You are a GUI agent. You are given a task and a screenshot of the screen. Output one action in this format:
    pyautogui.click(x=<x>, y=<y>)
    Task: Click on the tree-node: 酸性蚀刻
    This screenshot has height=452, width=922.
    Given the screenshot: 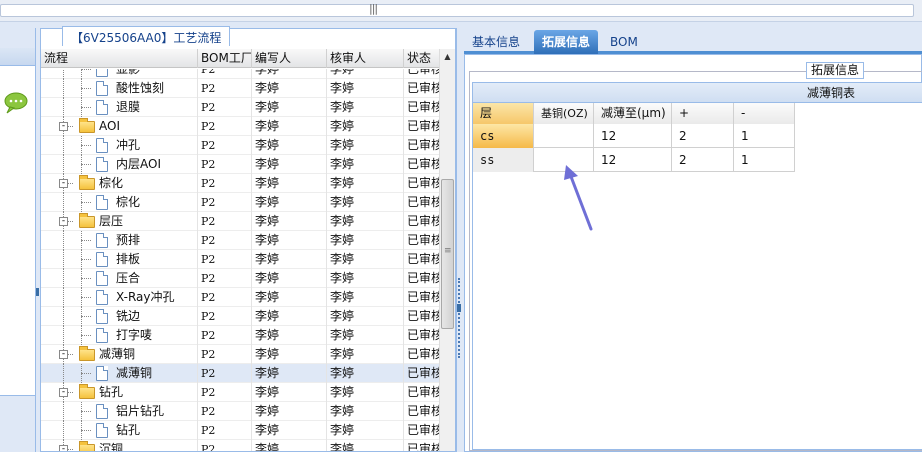 What is the action you would take?
    pyautogui.click(x=119, y=88)
    